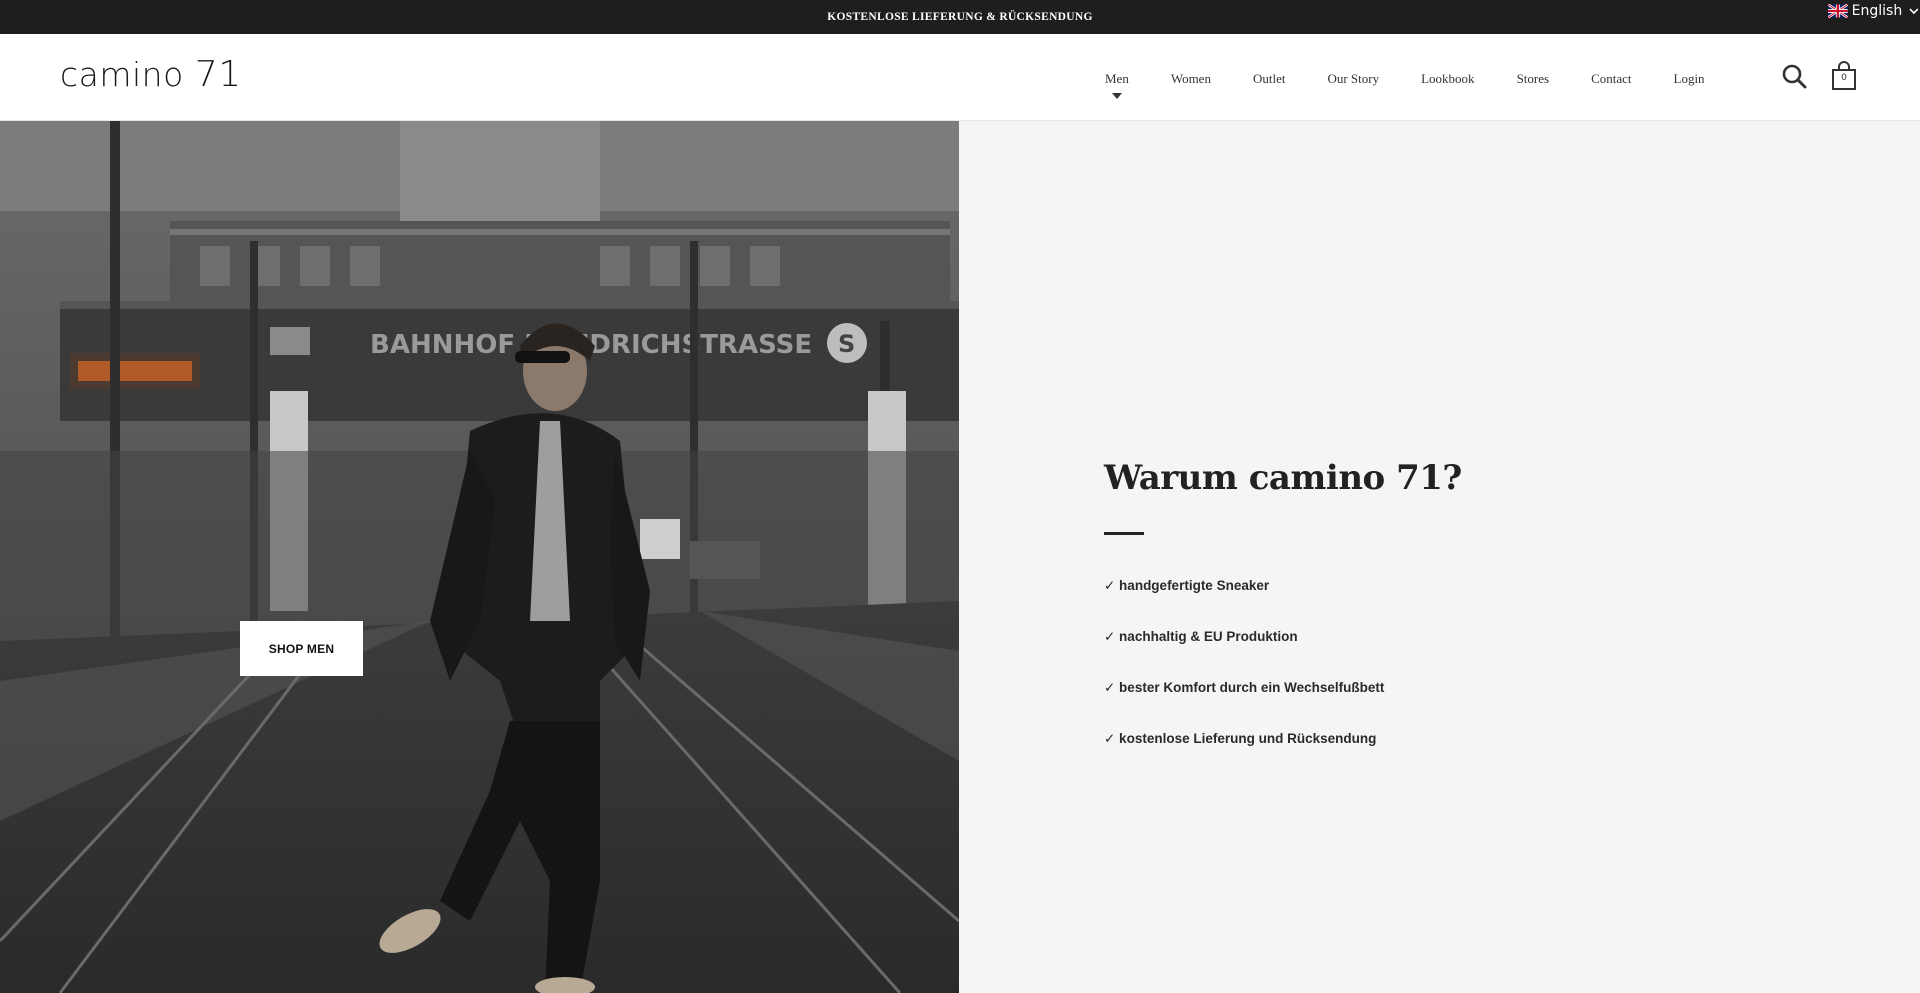 The width and height of the screenshot is (1920, 993). I want to click on cart-count: 0, so click(1844, 78).